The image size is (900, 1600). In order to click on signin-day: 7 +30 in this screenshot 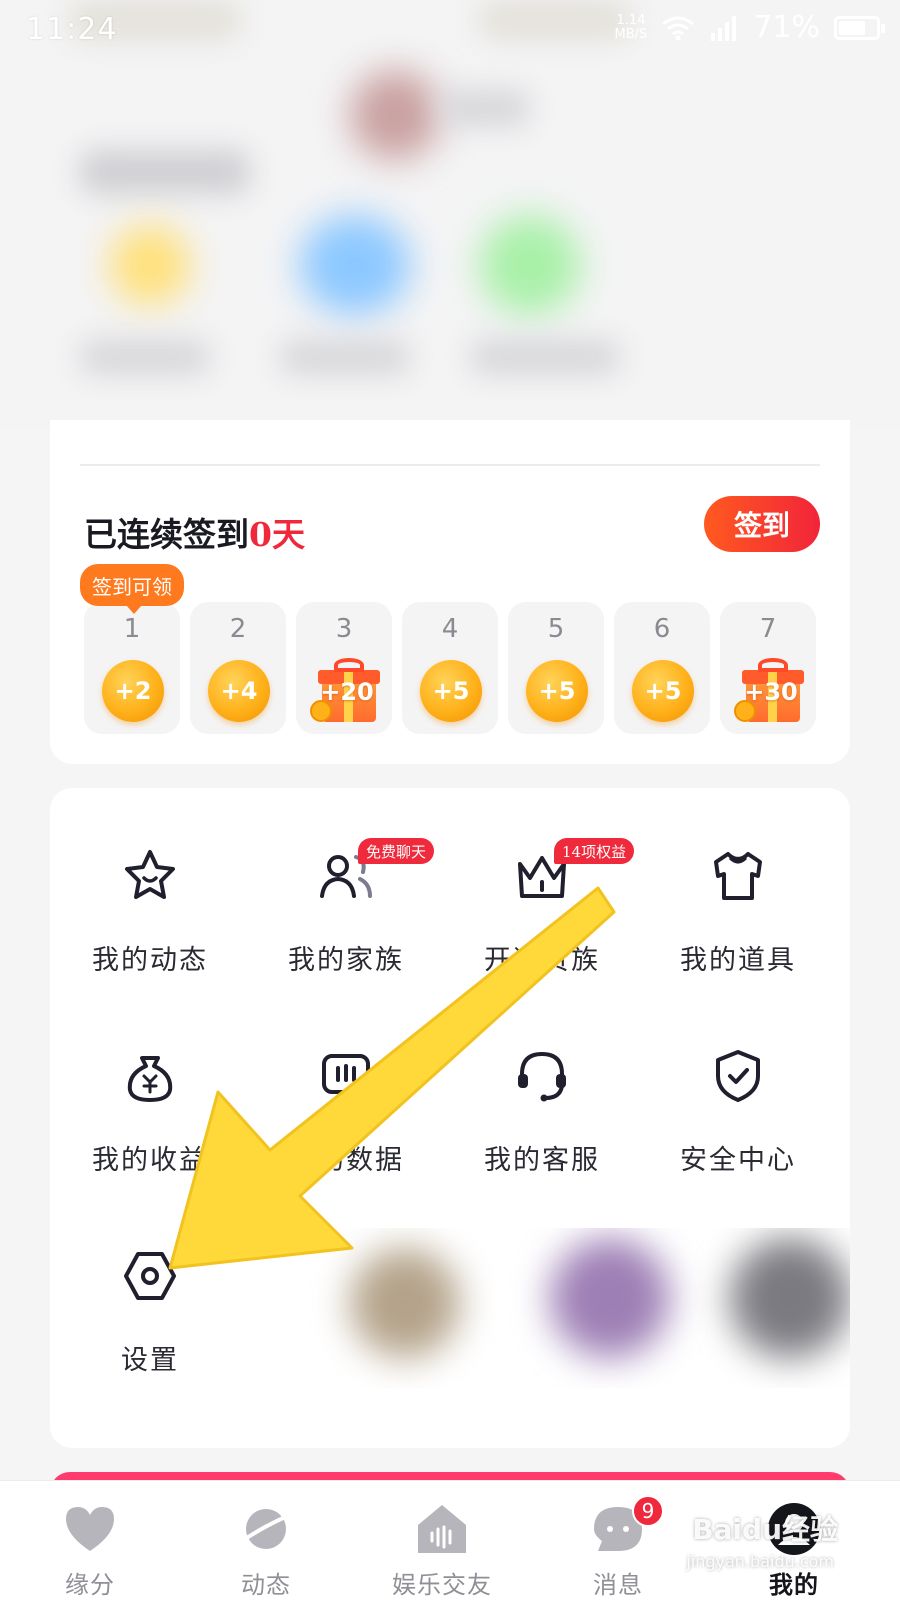, I will do `click(768, 668)`.